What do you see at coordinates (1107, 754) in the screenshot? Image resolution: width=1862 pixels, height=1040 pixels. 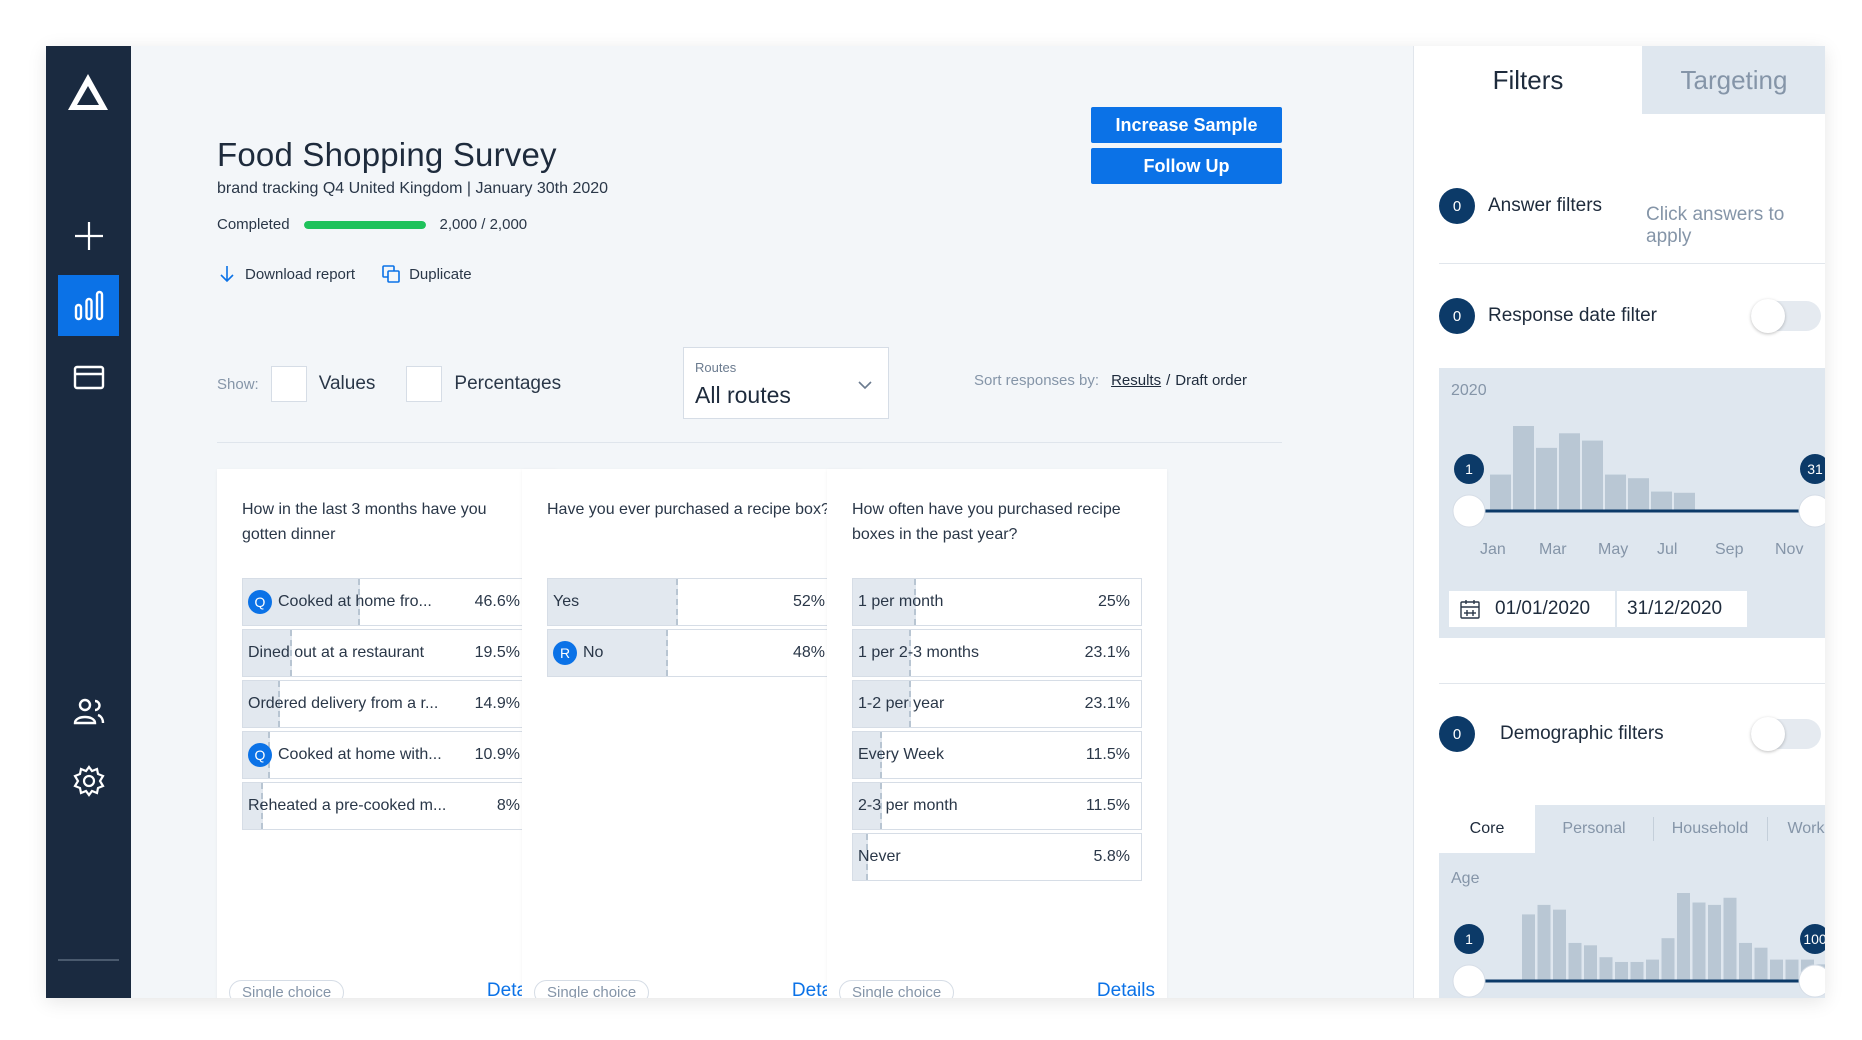 I see `answer-percentage: 11.5%` at bounding box center [1107, 754].